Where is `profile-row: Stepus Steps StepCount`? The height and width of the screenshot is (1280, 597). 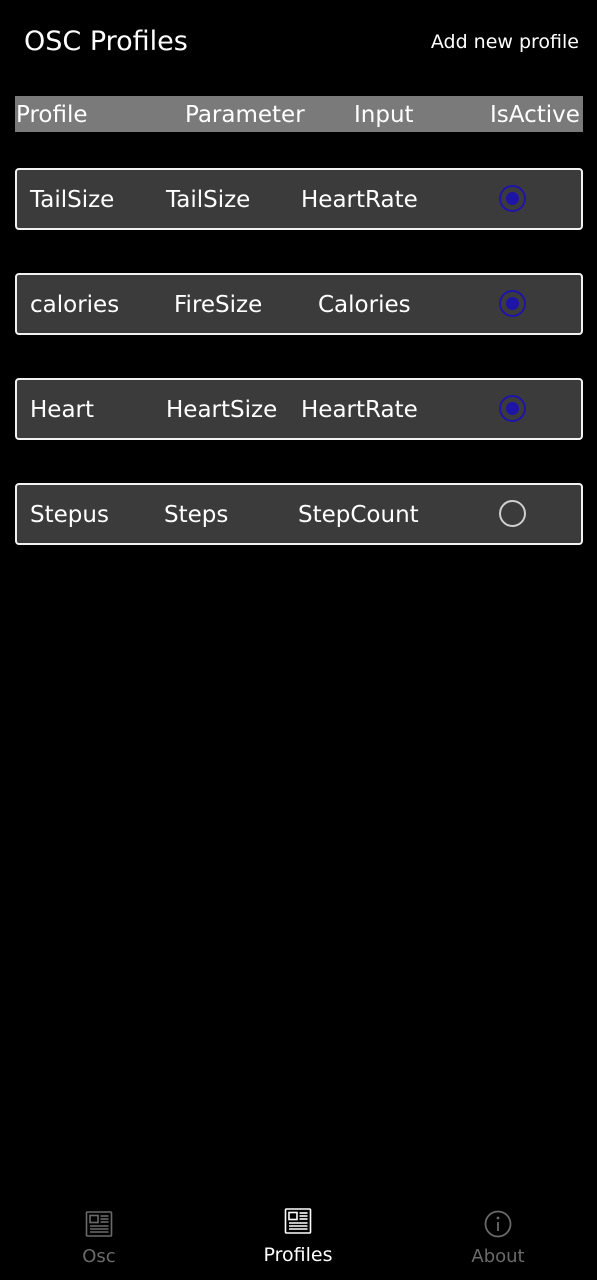
profile-row: Stepus Steps StepCount is located at coordinates (299, 514).